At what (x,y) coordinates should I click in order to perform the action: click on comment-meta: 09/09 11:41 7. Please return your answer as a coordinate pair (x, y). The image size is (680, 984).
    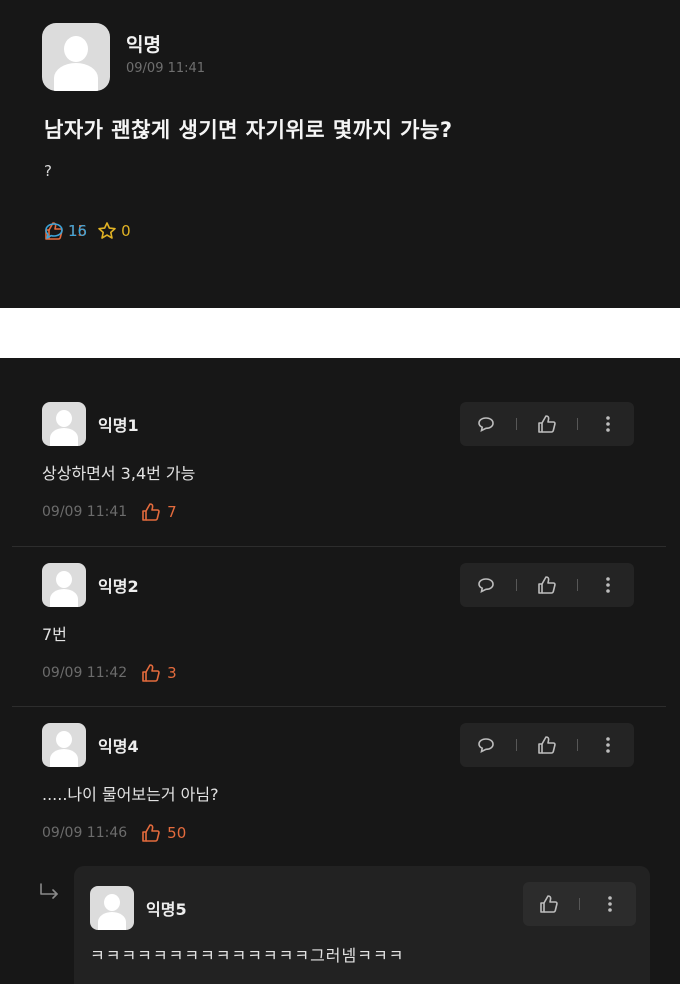
    Looking at the image, I should click on (109, 512).